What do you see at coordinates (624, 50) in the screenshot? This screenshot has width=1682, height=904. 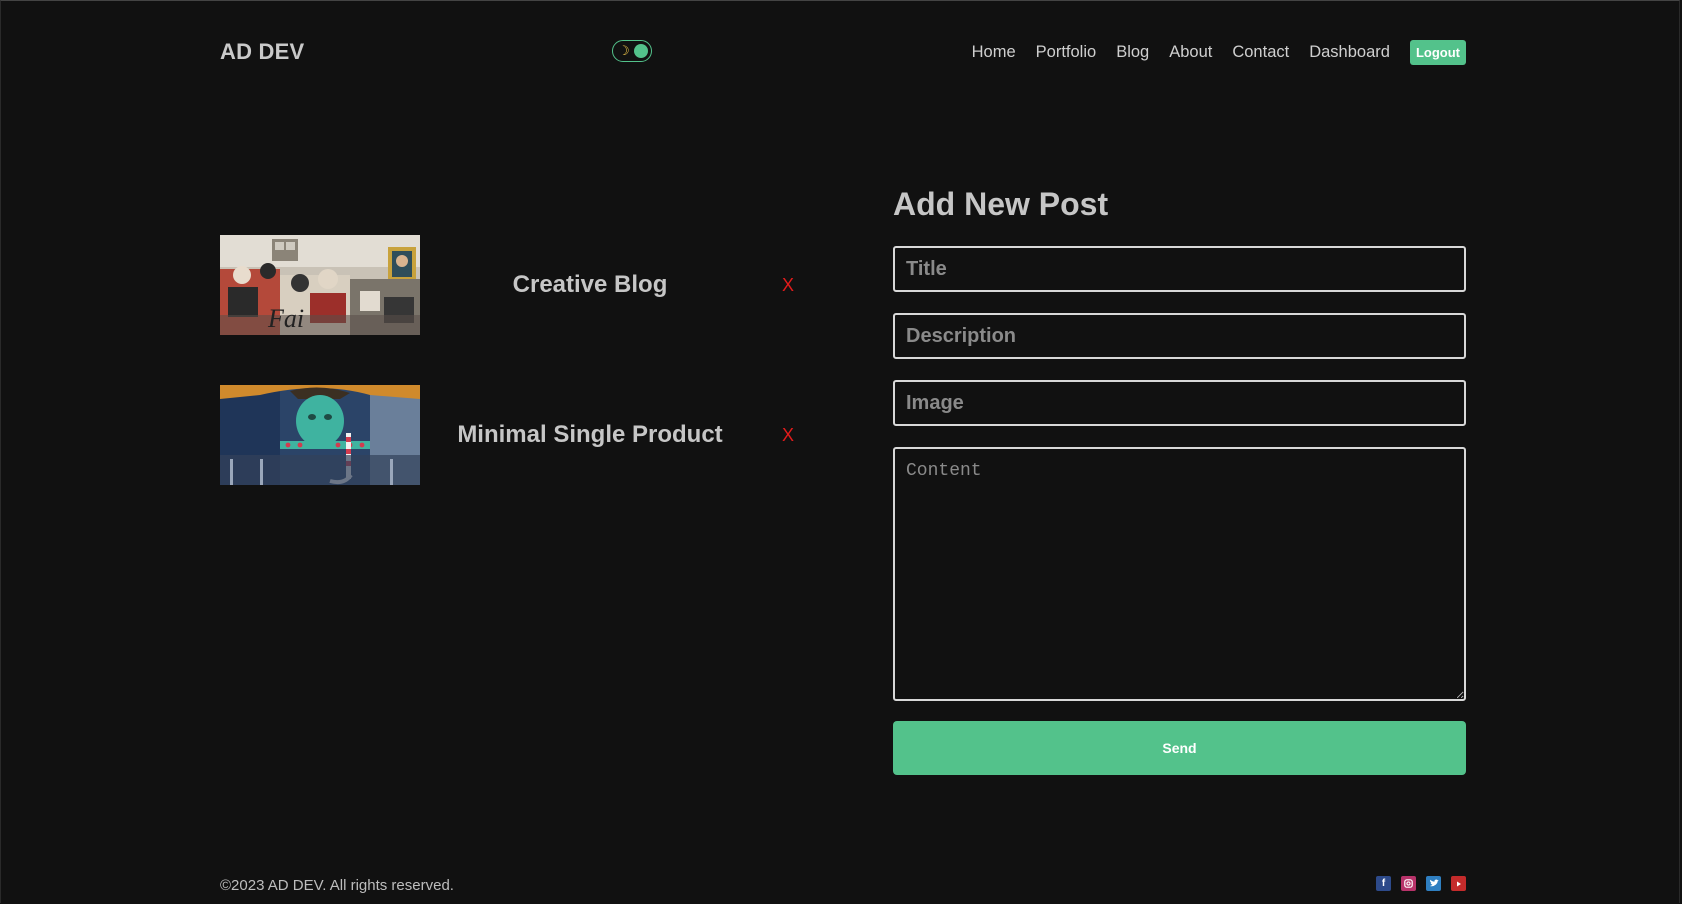 I see `moon-icon: ☽` at bounding box center [624, 50].